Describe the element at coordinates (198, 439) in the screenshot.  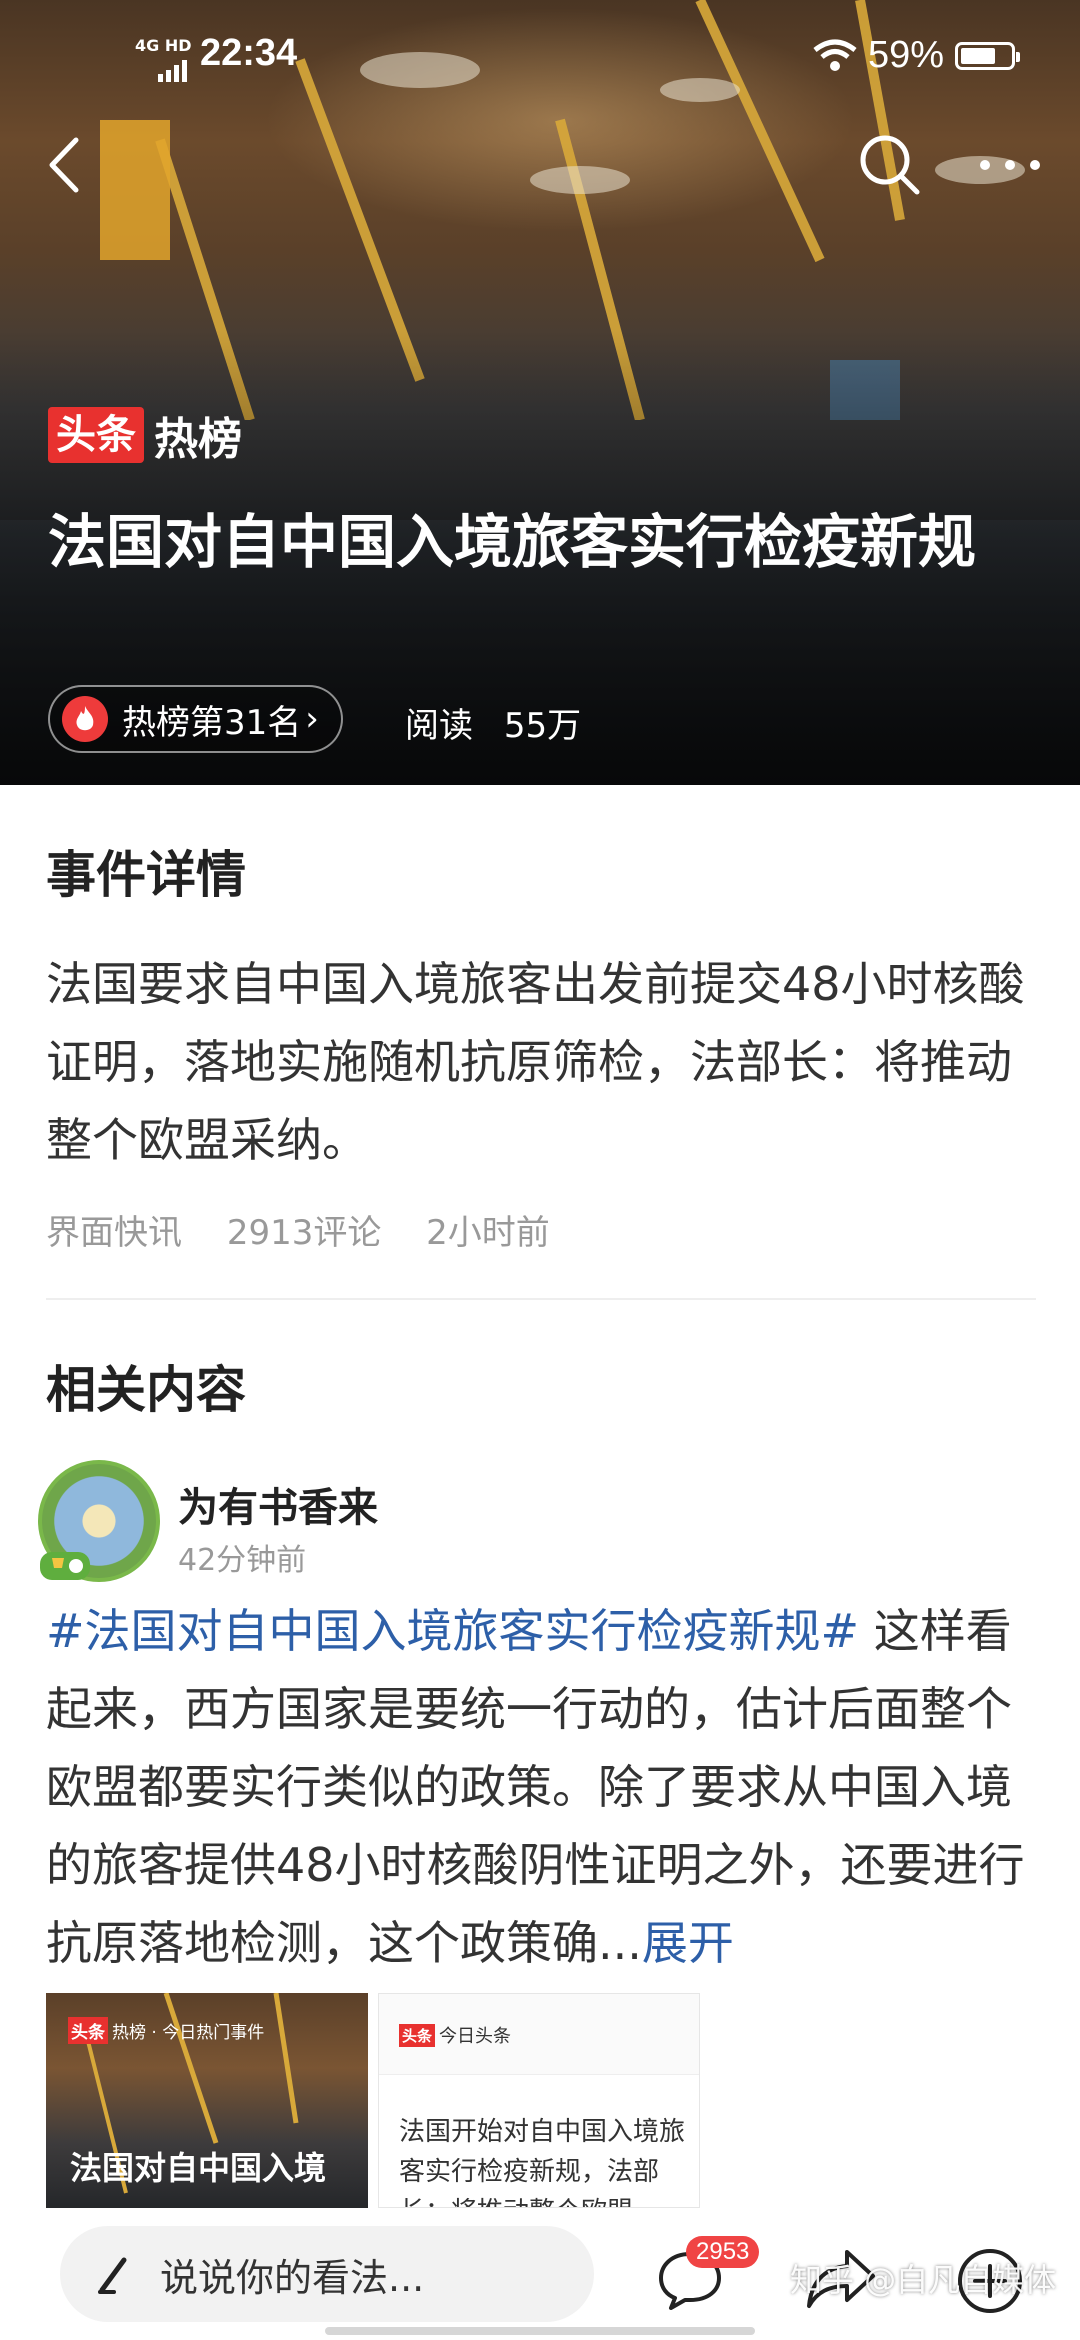
I see `brand-hot-label: 热榜` at that location.